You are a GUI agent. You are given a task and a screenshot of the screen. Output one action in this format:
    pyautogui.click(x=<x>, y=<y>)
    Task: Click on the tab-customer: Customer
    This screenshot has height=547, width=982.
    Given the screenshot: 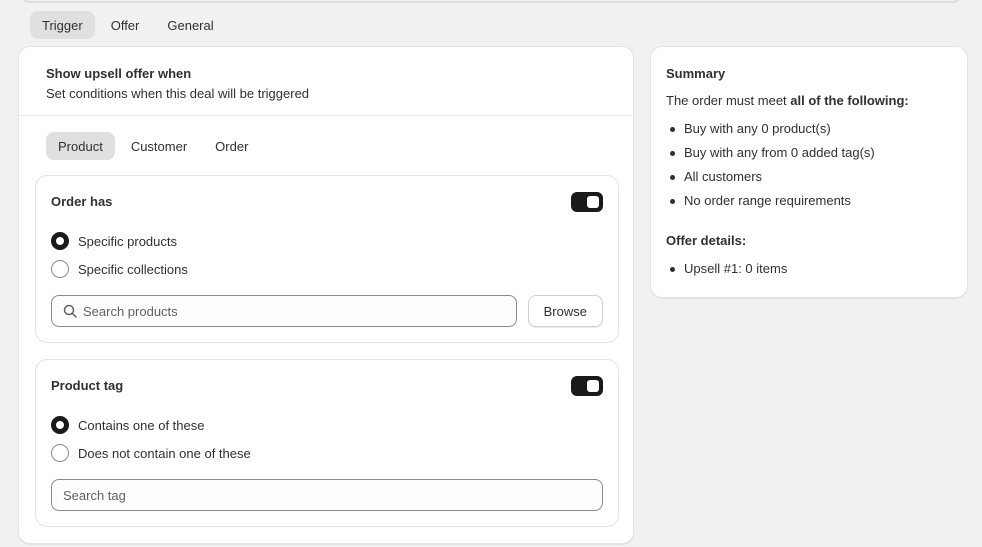 What is the action you would take?
    pyautogui.click(x=159, y=146)
    